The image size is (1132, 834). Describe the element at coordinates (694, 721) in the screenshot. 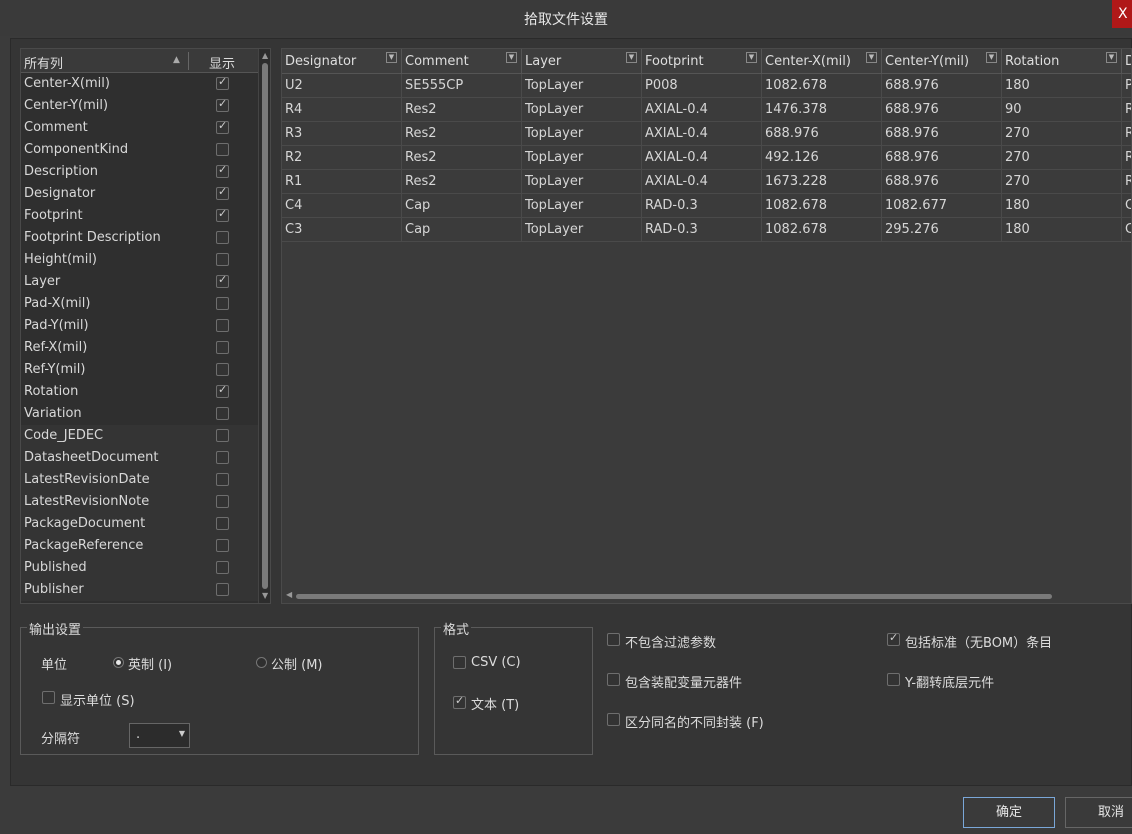

I see `distinguish-footprints-label: 区分同名的不同封装 (F)` at that location.